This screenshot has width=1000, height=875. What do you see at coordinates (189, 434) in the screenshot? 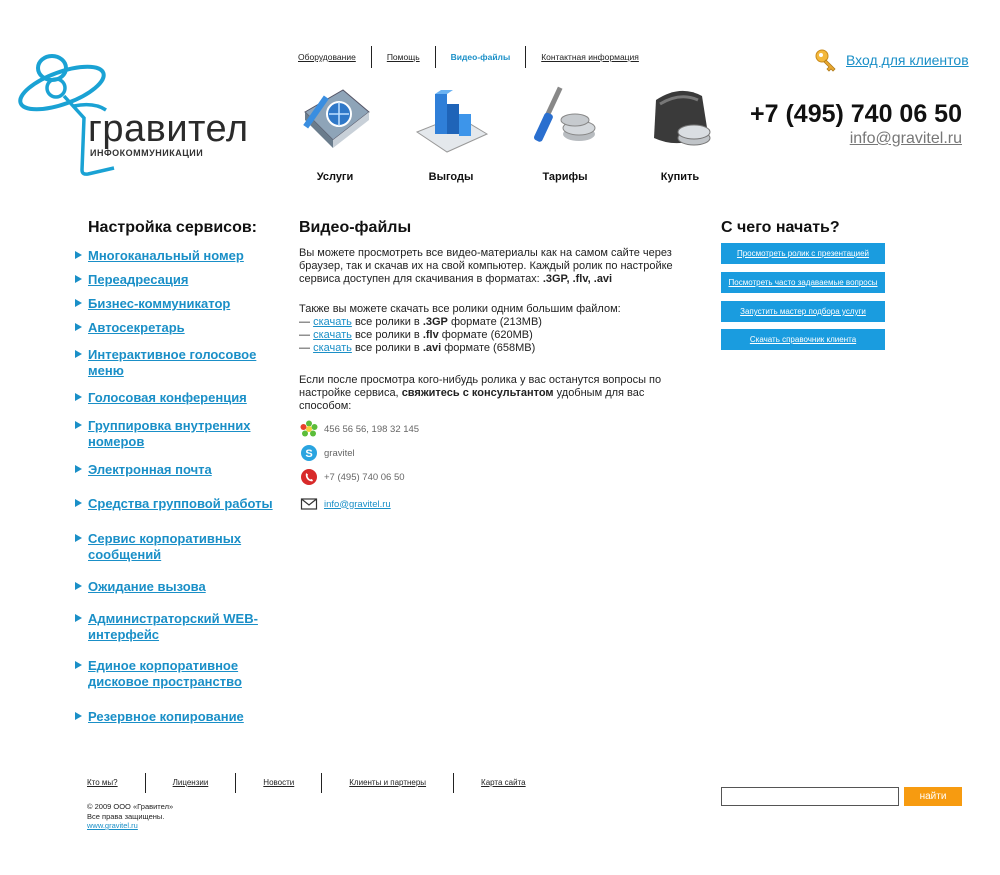
I see `sidebar-item-label: Группировка внутренних номеров` at bounding box center [189, 434].